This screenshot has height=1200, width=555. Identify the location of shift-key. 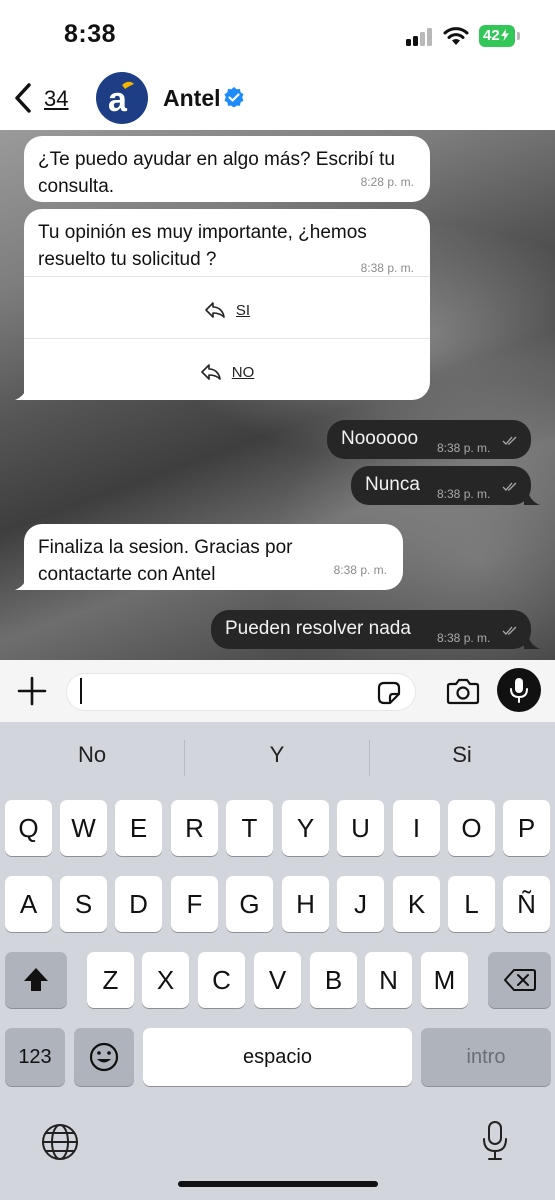
(36, 980).